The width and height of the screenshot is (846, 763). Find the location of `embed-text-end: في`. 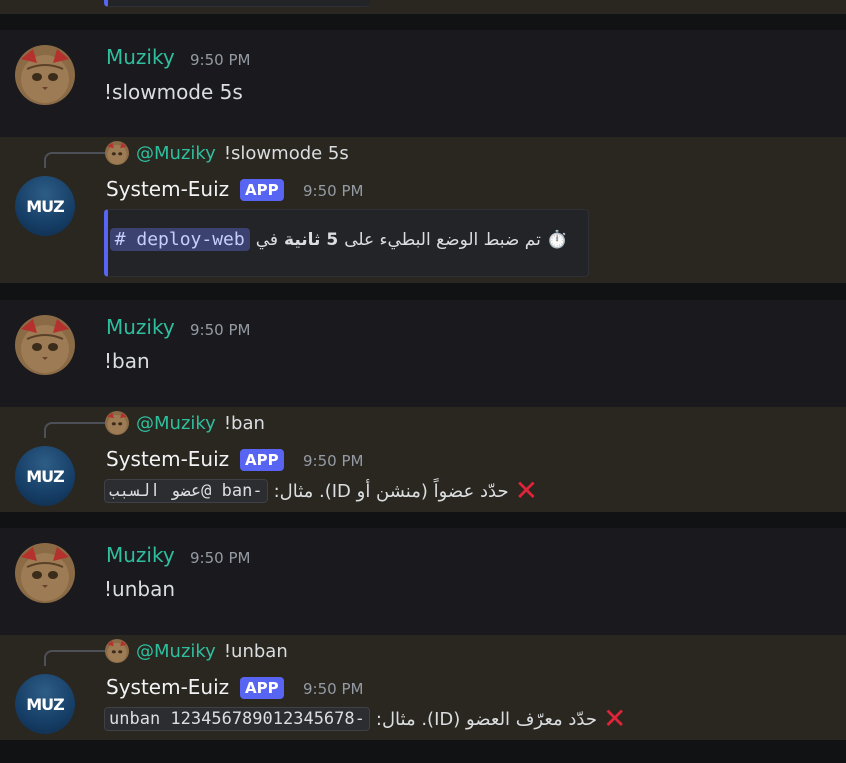

embed-text-end: في is located at coordinates (267, 239).